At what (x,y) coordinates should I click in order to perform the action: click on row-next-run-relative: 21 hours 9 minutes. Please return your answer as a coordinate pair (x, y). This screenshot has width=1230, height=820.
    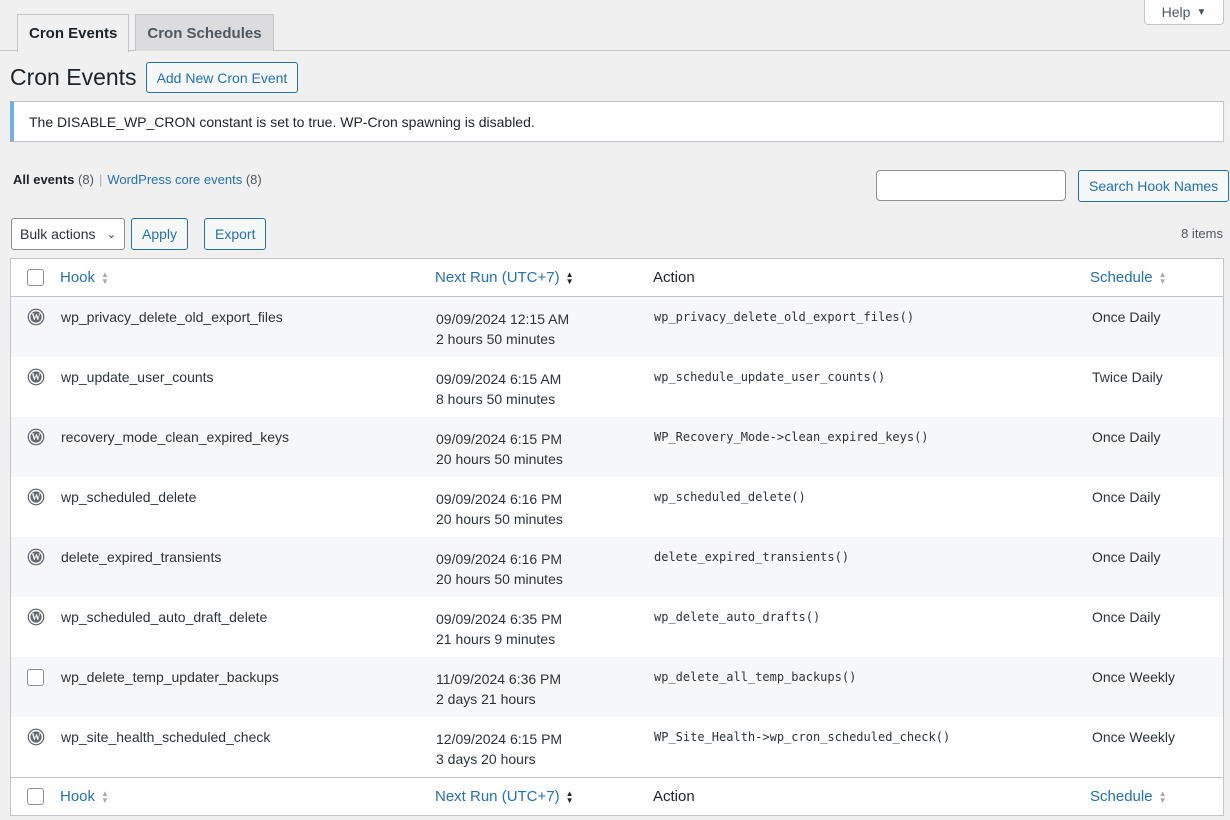
    Looking at the image, I should click on (496, 639).